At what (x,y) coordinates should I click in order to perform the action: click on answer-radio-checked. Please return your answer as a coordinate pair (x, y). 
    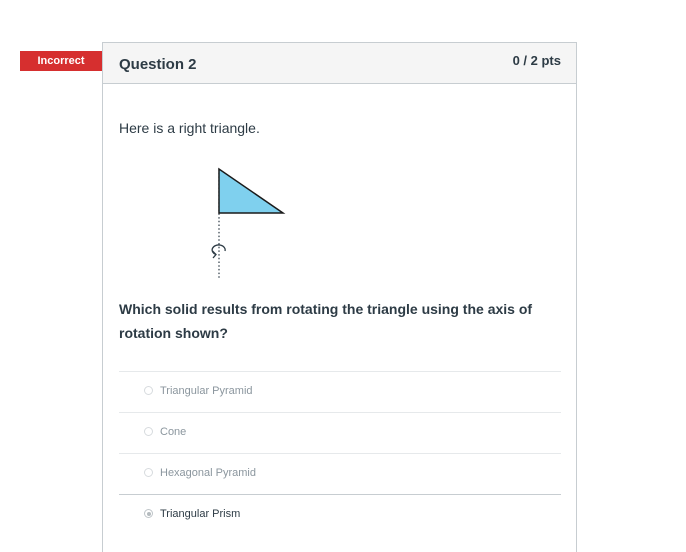
    Looking at the image, I should click on (148, 513).